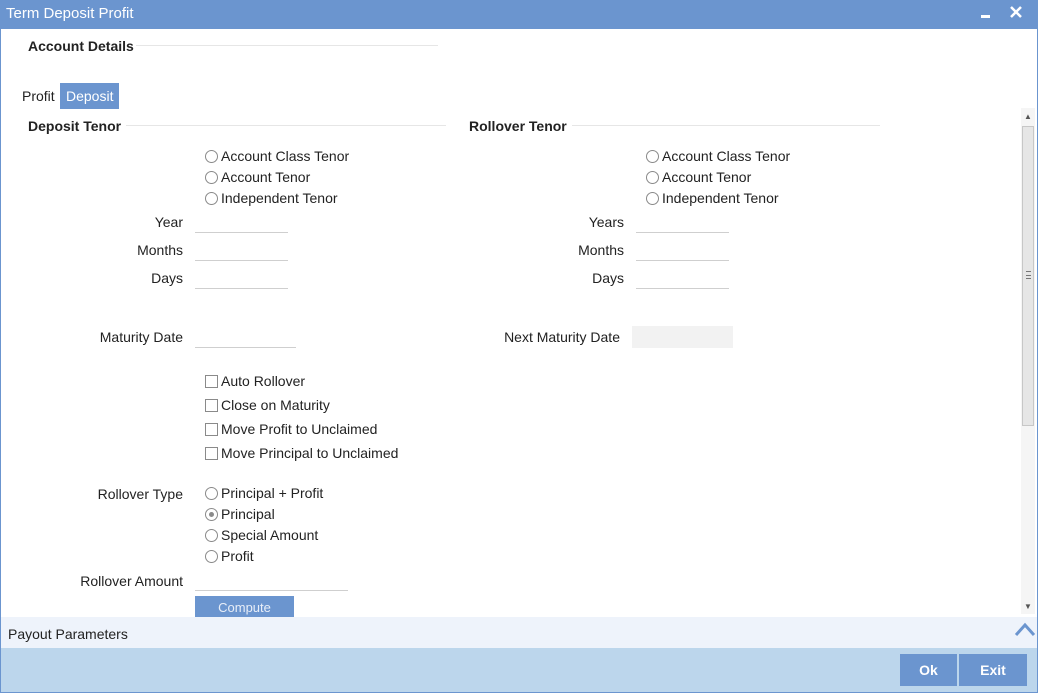 This screenshot has height=693, width=1038. Describe the element at coordinates (70, 13) in the screenshot. I see `window-title: Term Deposit Profit` at that location.